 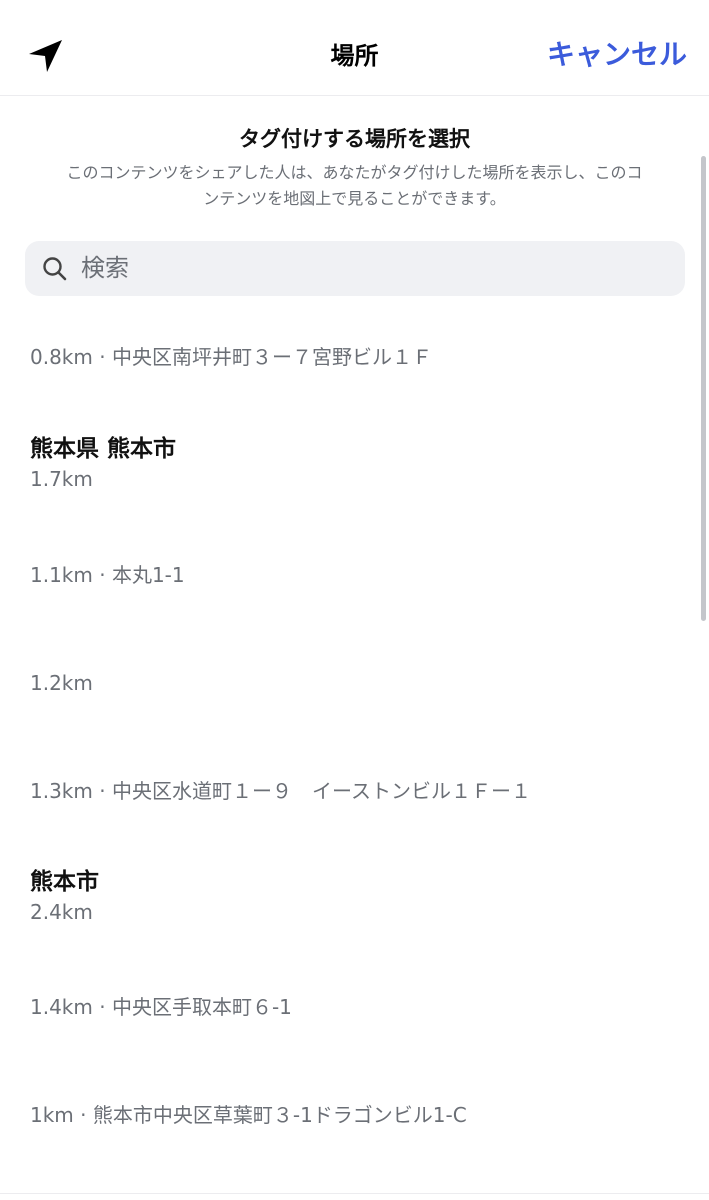 I want to click on search-bar, so click(x=355, y=268).